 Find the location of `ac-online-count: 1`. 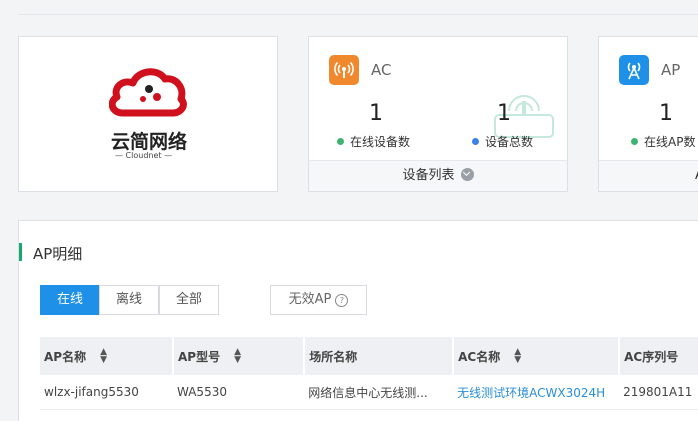

ac-online-count: 1 is located at coordinates (376, 113).